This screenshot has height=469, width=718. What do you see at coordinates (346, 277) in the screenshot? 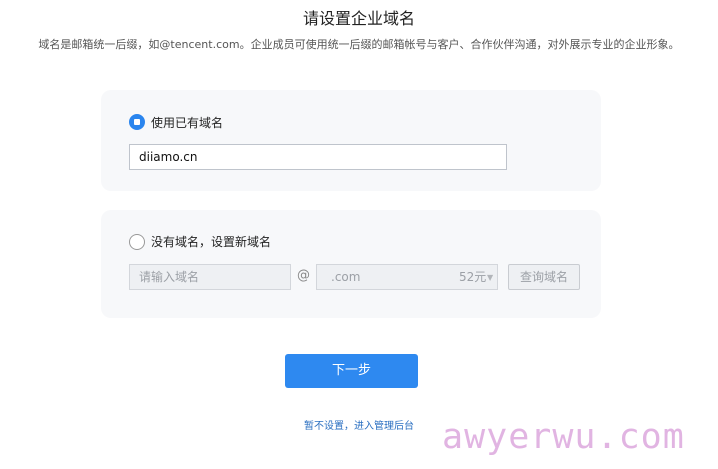
I see `domain-suffix-value: .com` at bounding box center [346, 277].